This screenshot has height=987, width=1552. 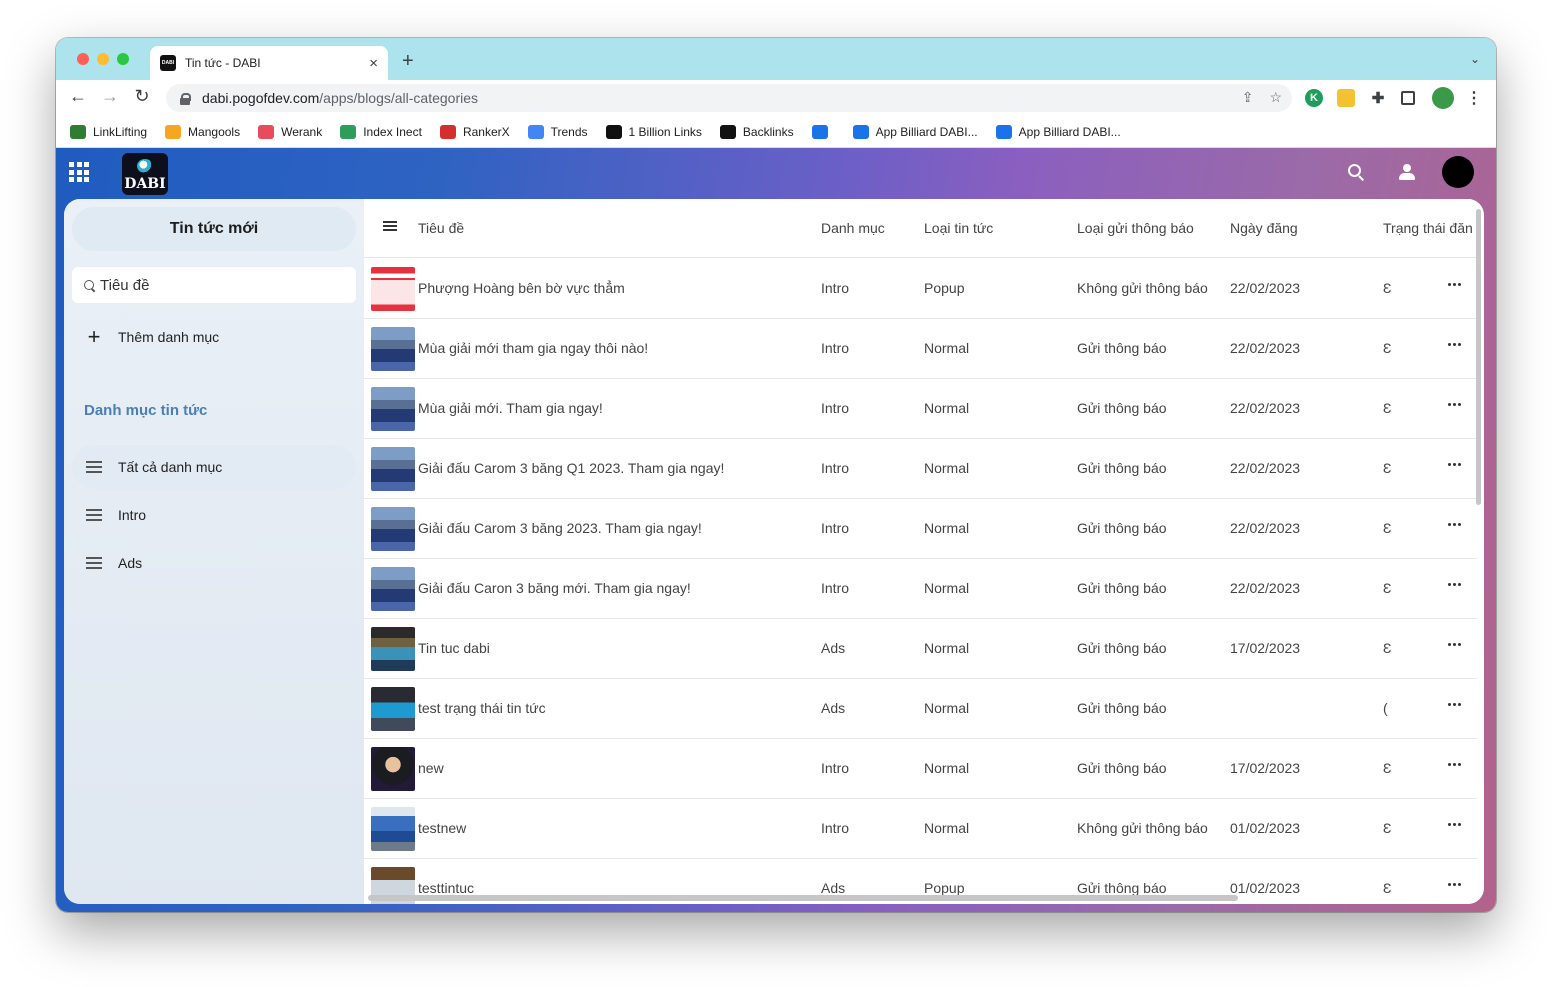 I want to click on bookmark-item: RankerX, so click(x=474, y=131).